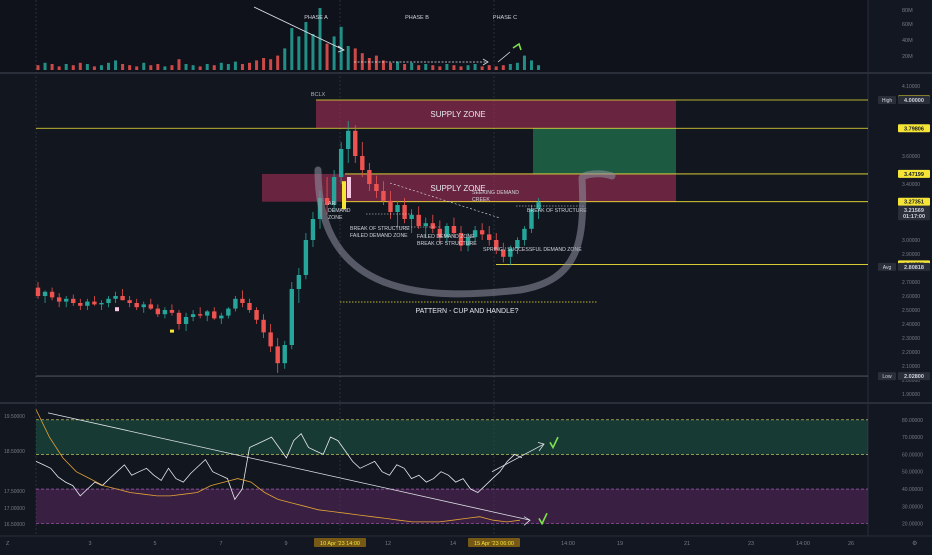 The image size is (932, 555). What do you see at coordinates (14, 452) in the screenshot?
I see `osc-left-tick: 18.50000` at bounding box center [14, 452].